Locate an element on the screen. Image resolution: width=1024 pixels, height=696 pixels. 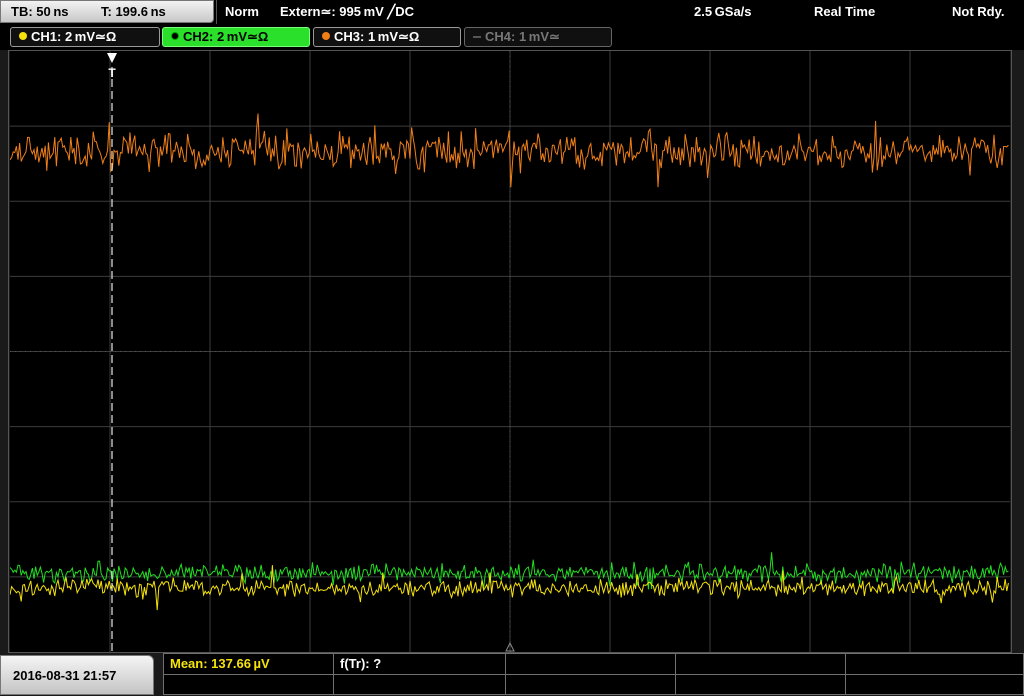
date-time: 2016-08-31 21:57 is located at coordinates (65, 675).